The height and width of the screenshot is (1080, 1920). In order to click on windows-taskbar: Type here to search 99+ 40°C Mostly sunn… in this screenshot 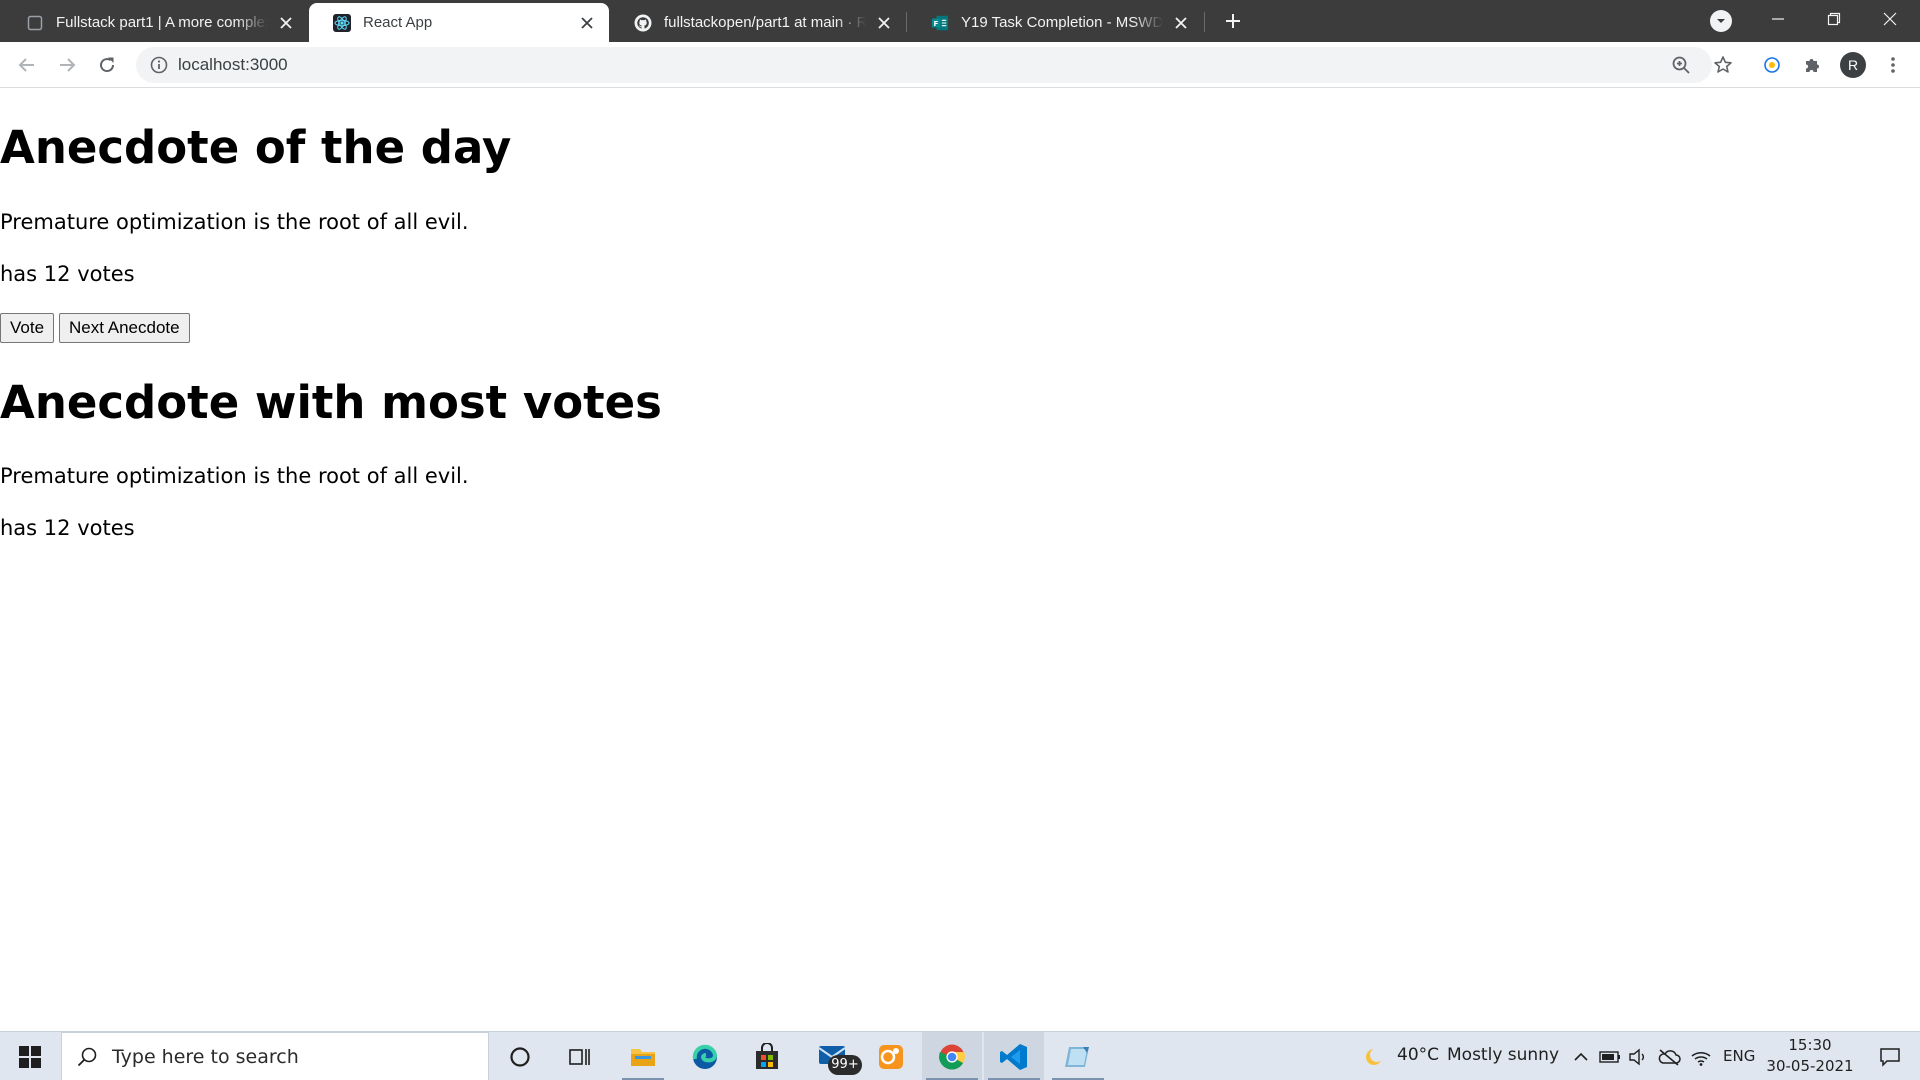, I will do `click(960, 1055)`.